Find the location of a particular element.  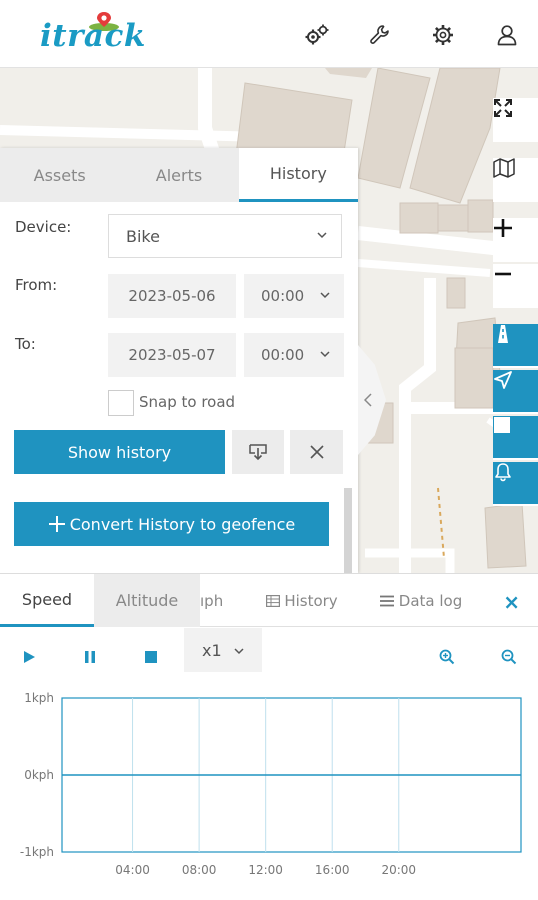

tab-graph-partial: ıph is located at coordinates (213, 600).